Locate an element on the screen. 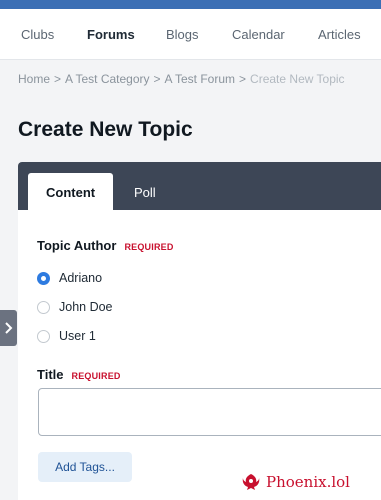 The image size is (381, 500). breadcrumb-home: Home is located at coordinates (34, 79).